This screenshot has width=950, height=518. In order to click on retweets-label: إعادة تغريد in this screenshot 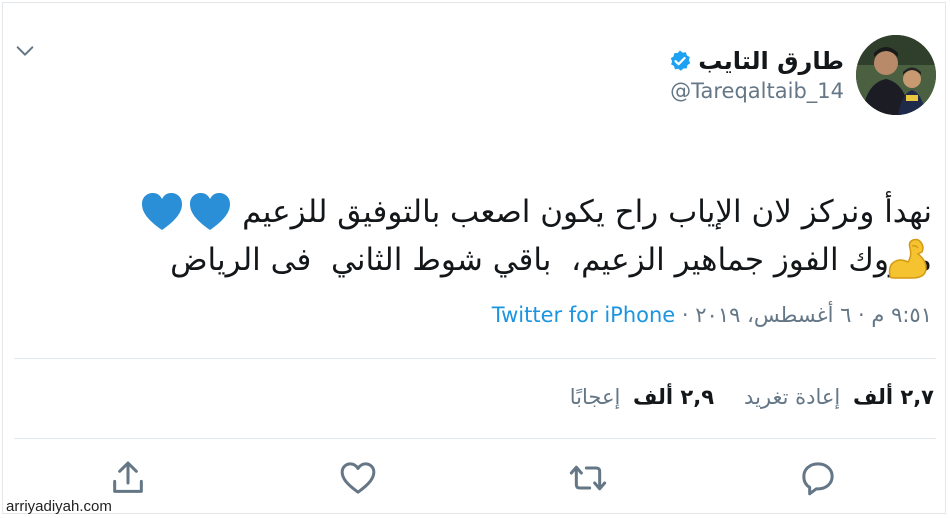, I will do `click(792, 397)`.